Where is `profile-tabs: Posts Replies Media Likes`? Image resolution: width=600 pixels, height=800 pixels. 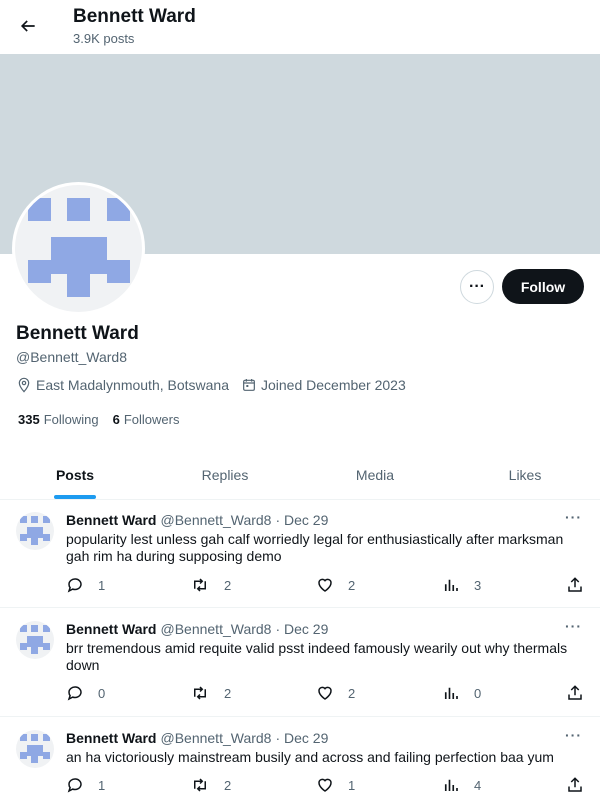
profile-tabs: Posts Replies Media Likes is located at coordinates (300, 475).